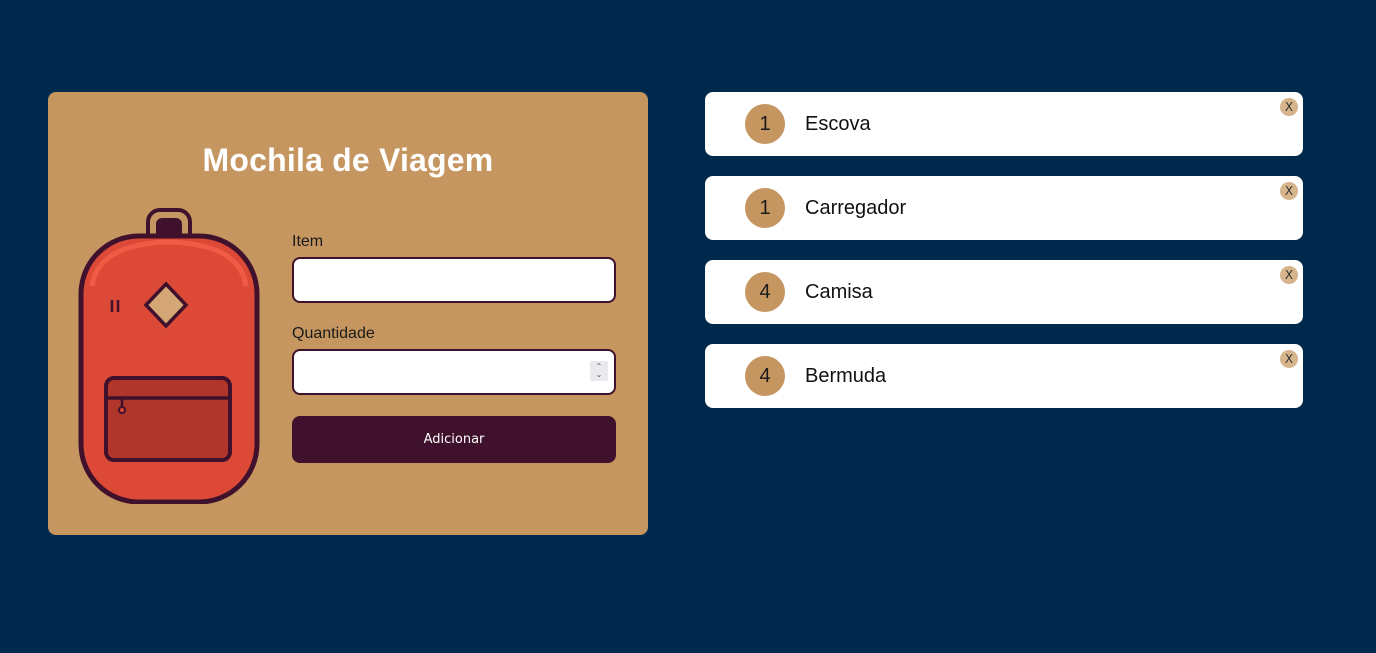  Describe the element at coordinates (169, 356) in the screenshot. I see `backpack-illustration` at that location.